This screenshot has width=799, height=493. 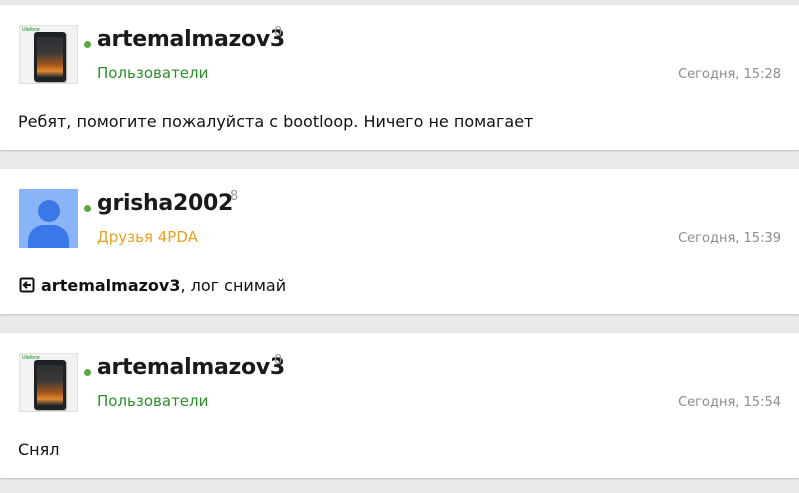 I want to click on post-message: Снял, so click(x=39, y=449).